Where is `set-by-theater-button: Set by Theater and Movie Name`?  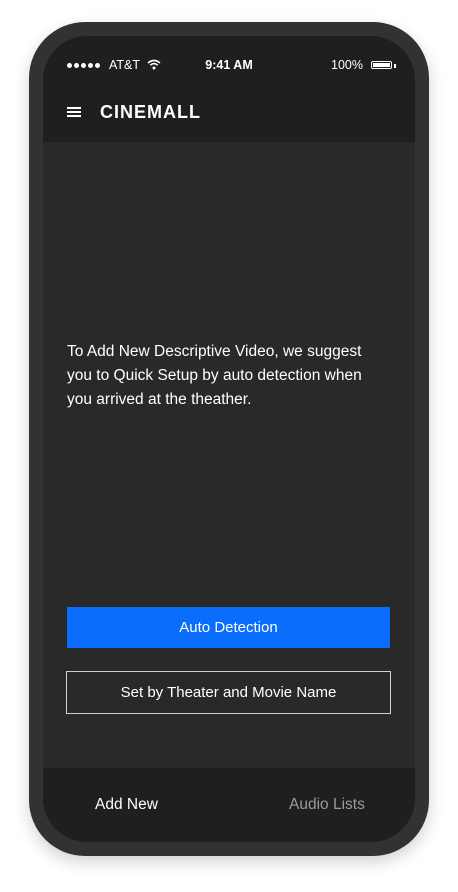
set-by-theater-button: Set by Theater and Movie Name is located at coordinates (228, 692).